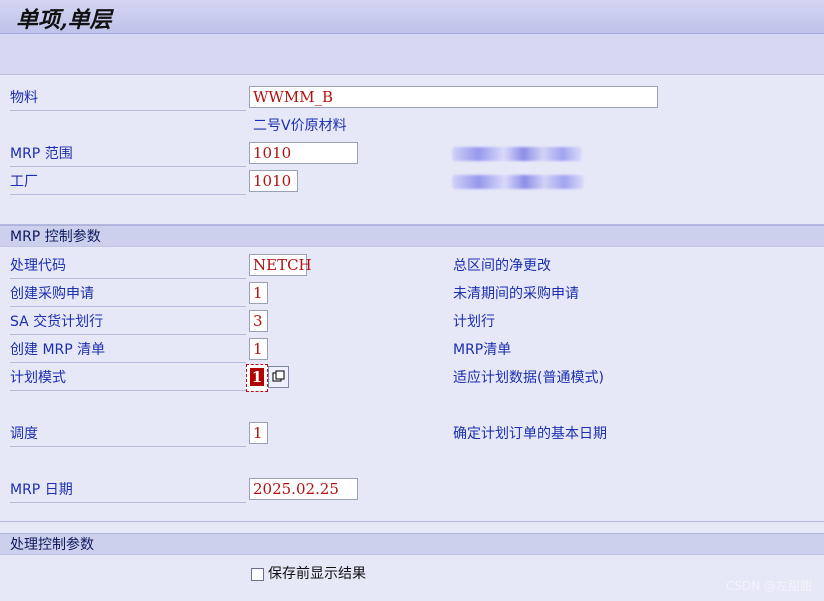 Image resolution: width=824 pixels, height=601 pixels. What do you see at coordinates (41, 154) in the screenshot?
I see `mrp-area-label: MRP 范围` at bounding box center [41, 154].